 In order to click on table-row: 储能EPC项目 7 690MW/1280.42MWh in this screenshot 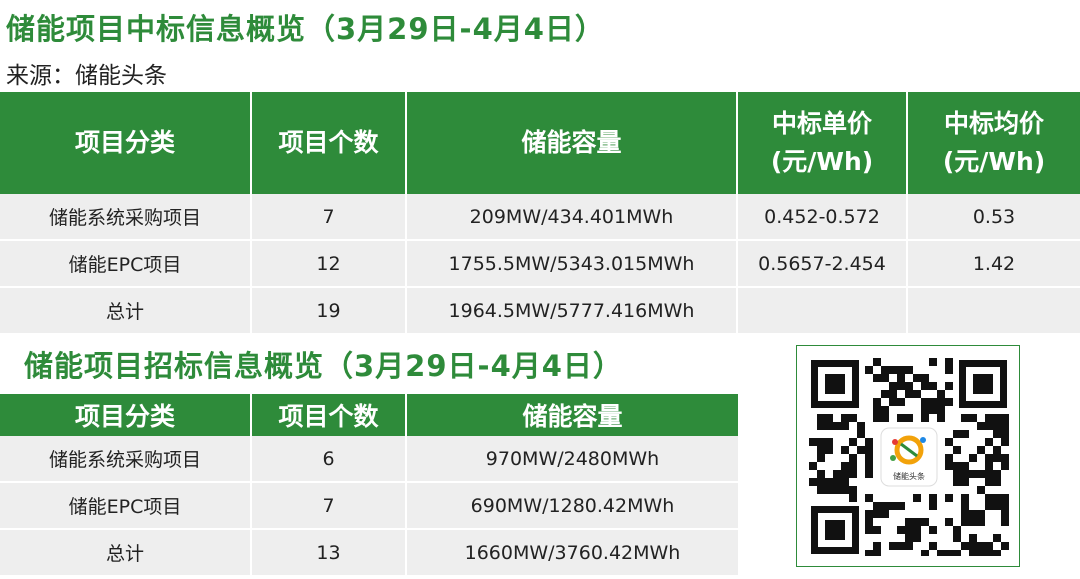, I will do `click(369, 506)`.